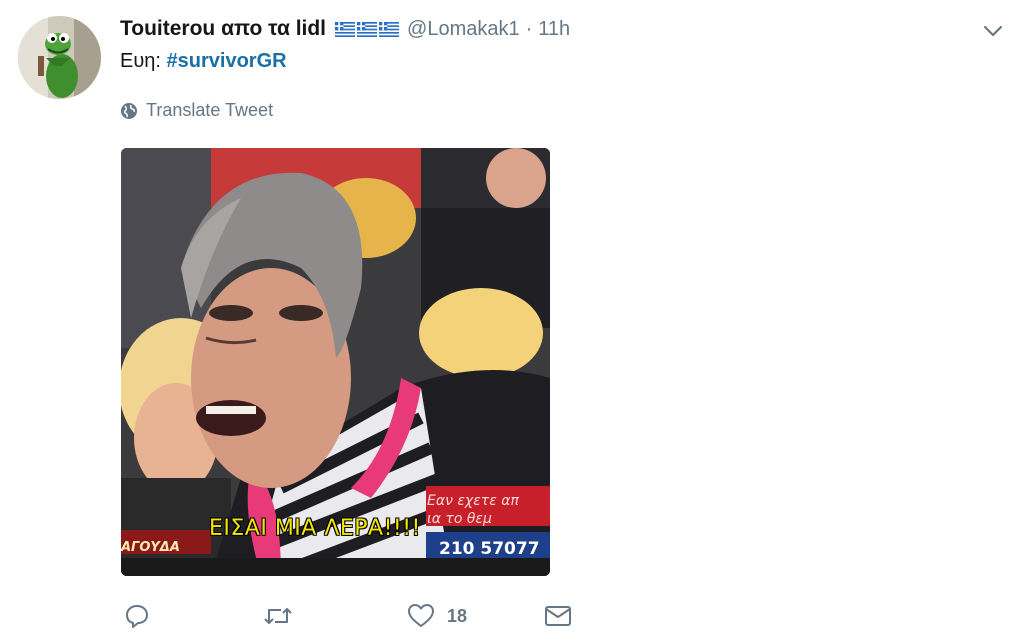  I want to click on translate-tweet-button: Translate Tweet, so click(196, 110).